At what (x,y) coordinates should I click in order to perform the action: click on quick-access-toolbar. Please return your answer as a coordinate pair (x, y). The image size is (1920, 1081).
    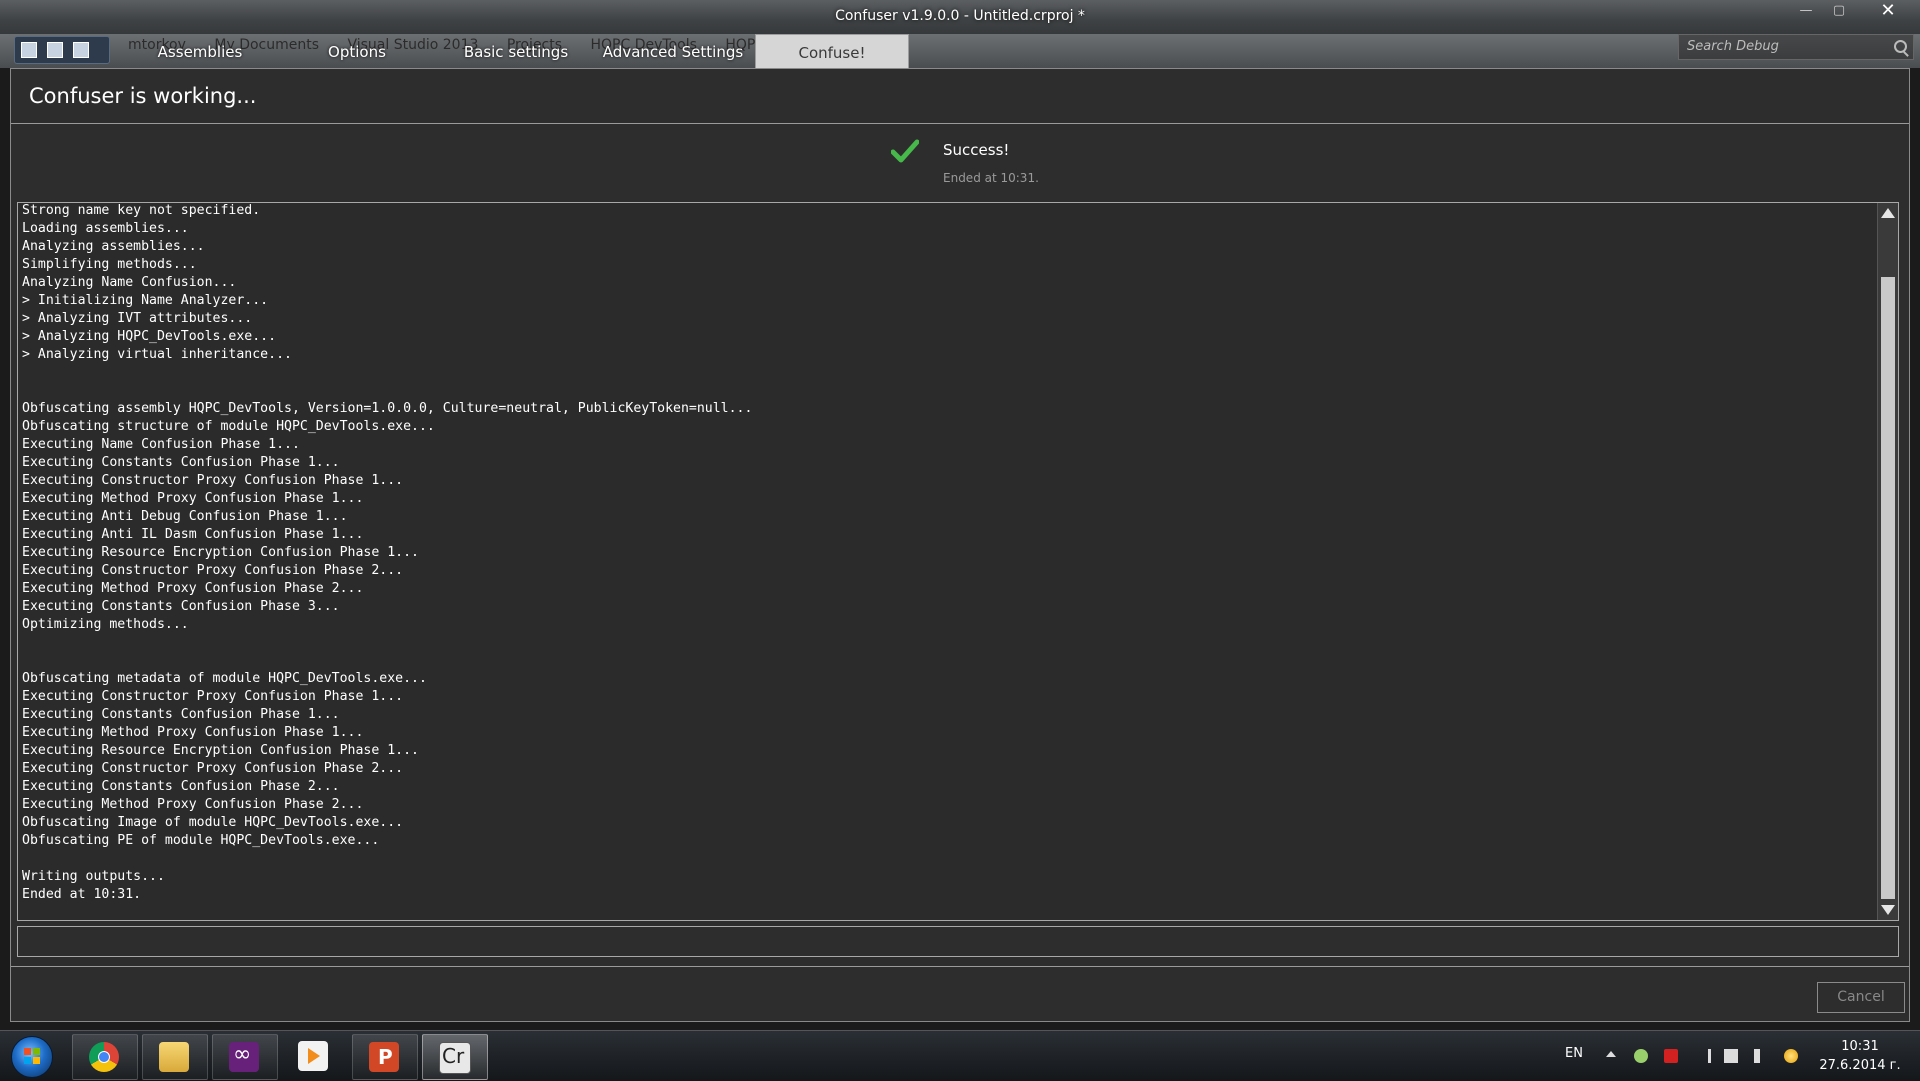
    Looking at the image, I should click on (62, 50).